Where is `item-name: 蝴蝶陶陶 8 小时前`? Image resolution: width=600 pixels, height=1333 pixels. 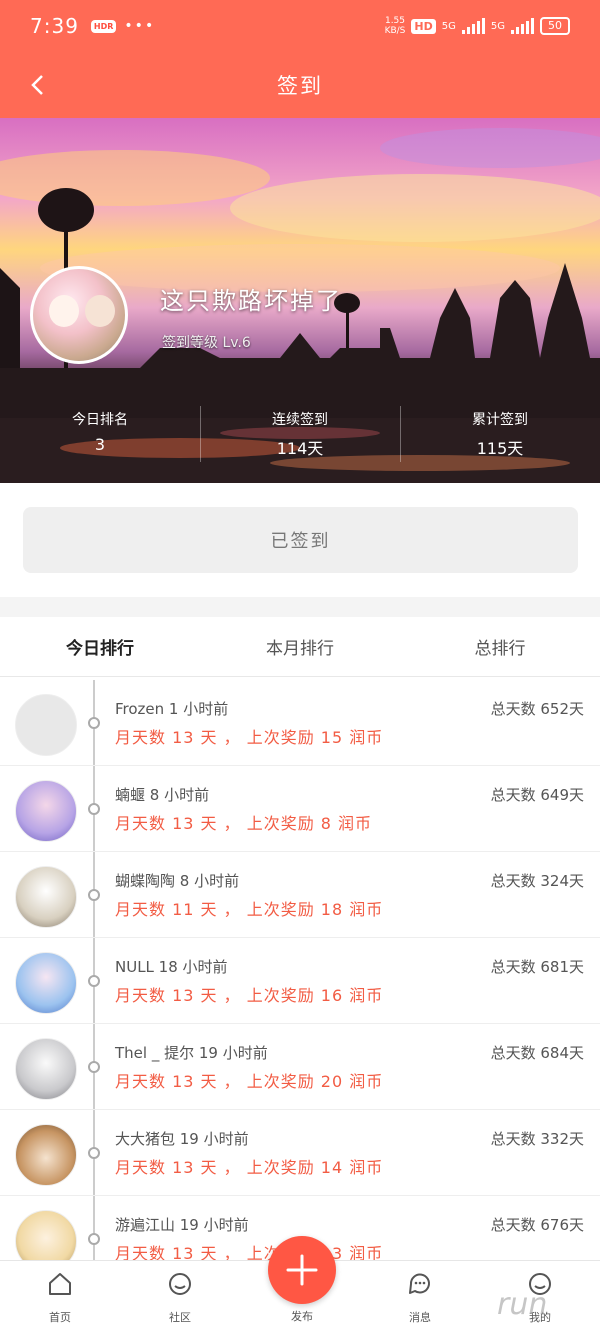 item-name: 蝴蝶陶陶 8 小时前 is located at coordinates (177, 881).